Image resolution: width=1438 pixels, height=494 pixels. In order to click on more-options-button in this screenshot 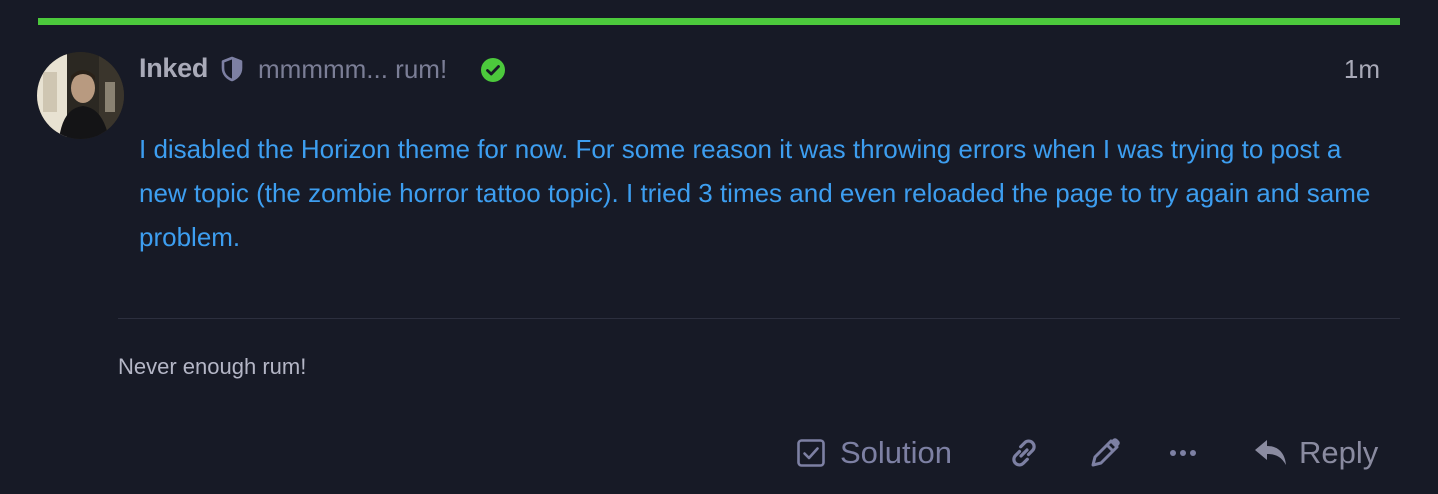, I will do `click(1183, 453)`.